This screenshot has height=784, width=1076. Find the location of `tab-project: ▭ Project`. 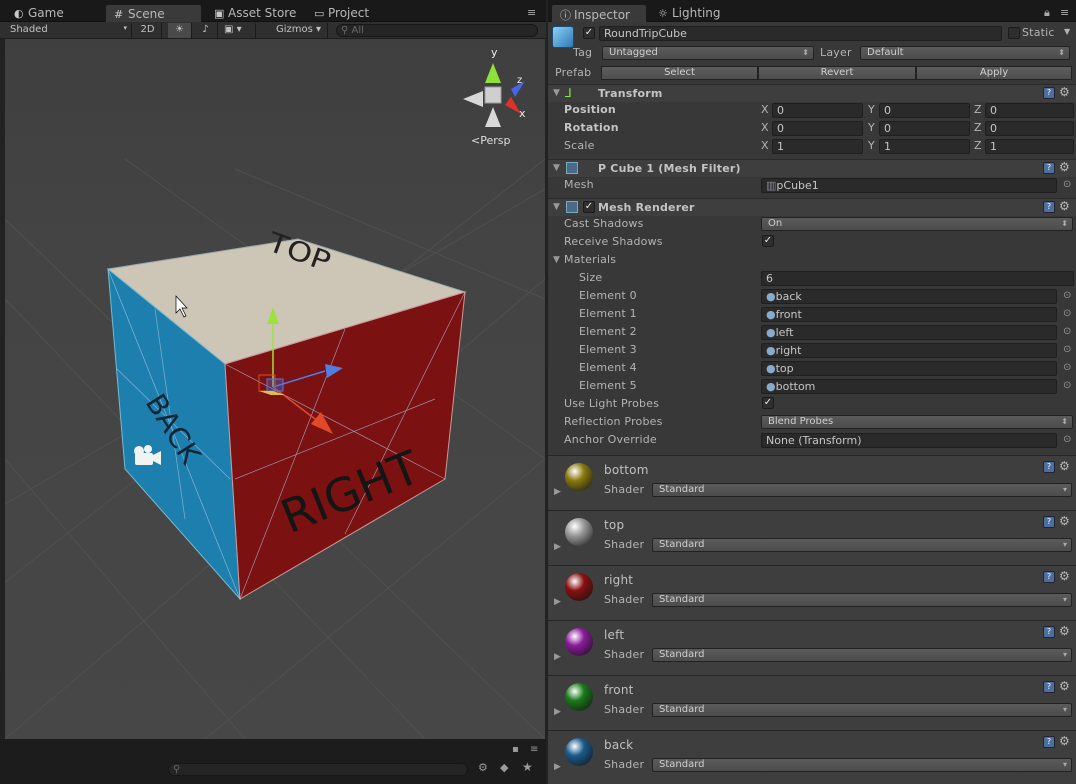

tab-project: ▭ Project is located at coordinates (356, 13).